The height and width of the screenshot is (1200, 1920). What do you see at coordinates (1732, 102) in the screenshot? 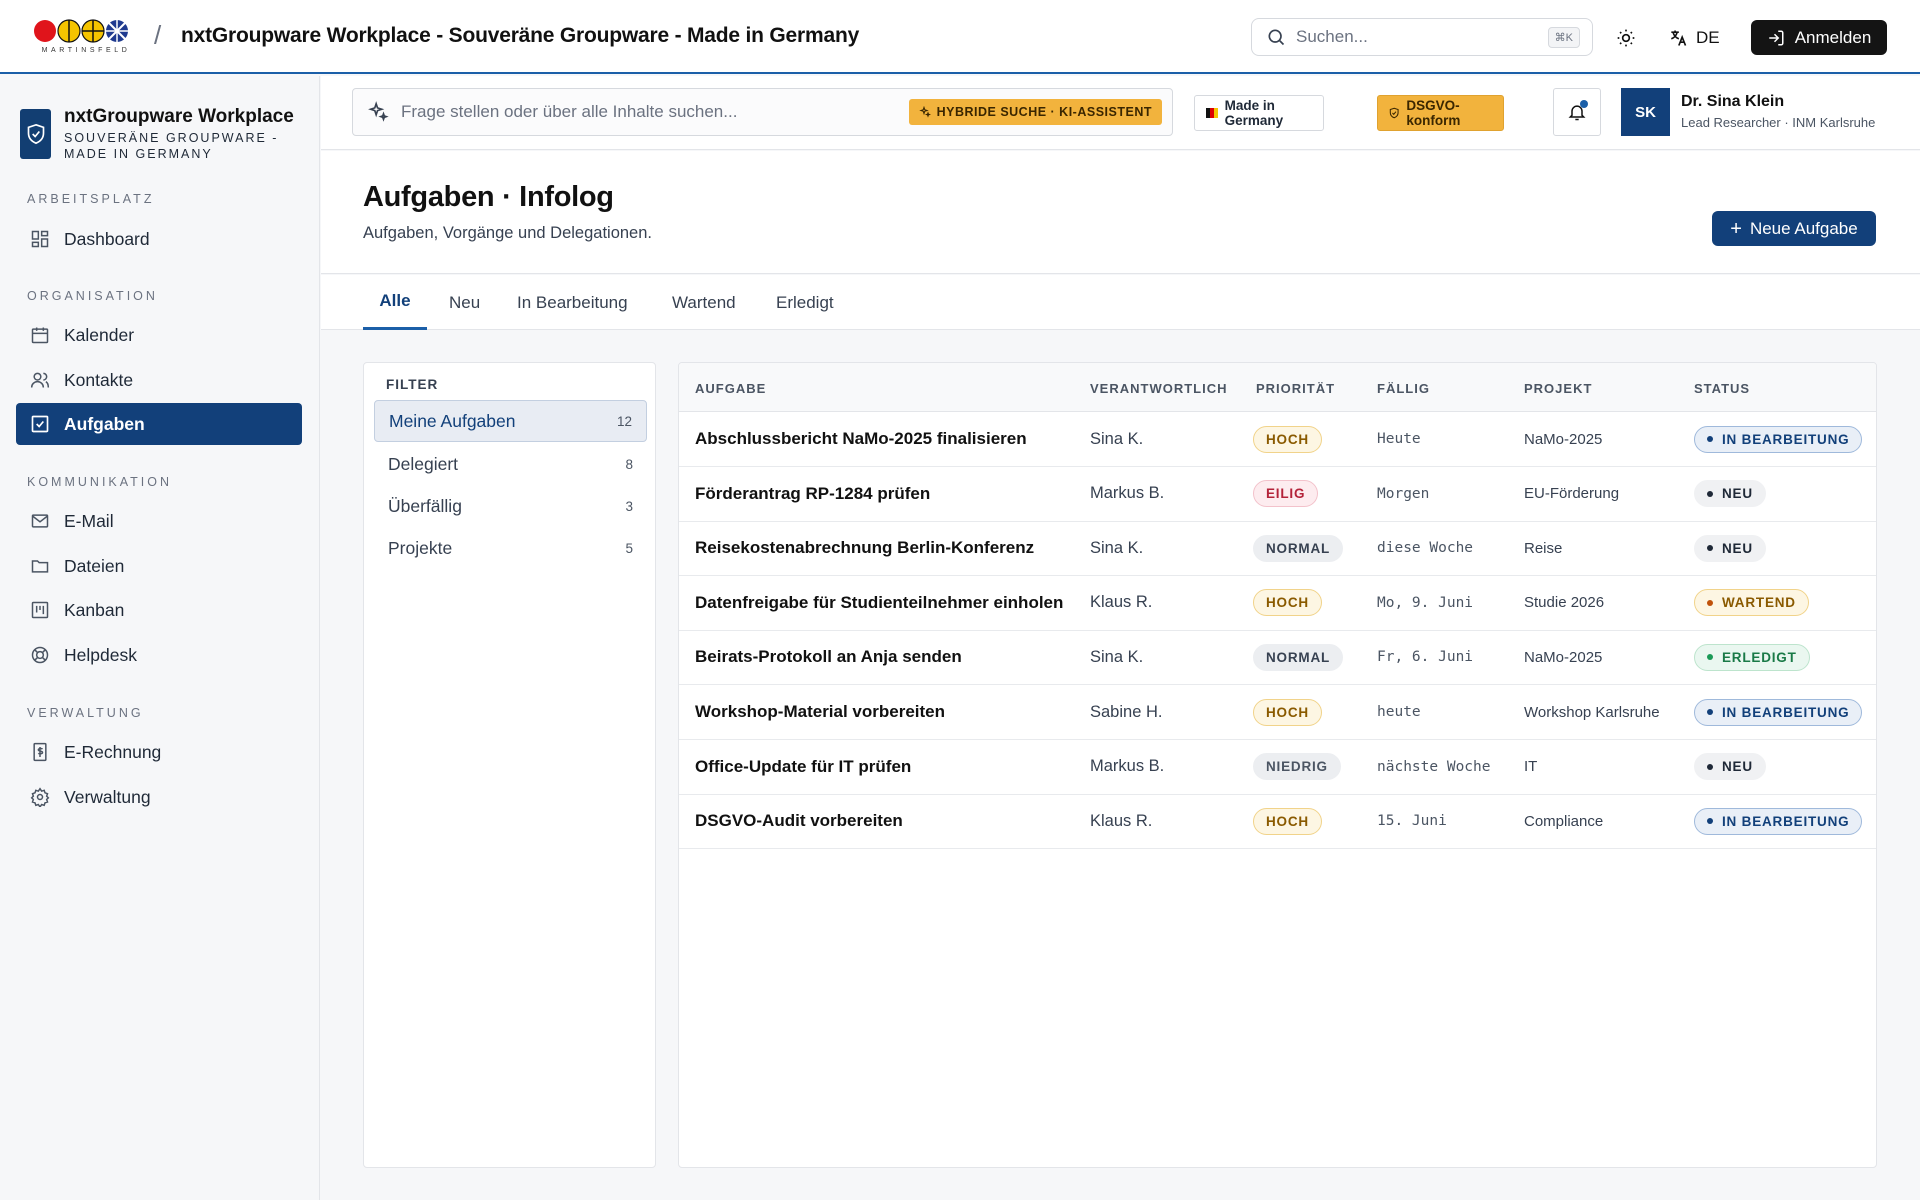
I see `user-name: Dr. Sina Klein` at bounding box center [1732, 102].